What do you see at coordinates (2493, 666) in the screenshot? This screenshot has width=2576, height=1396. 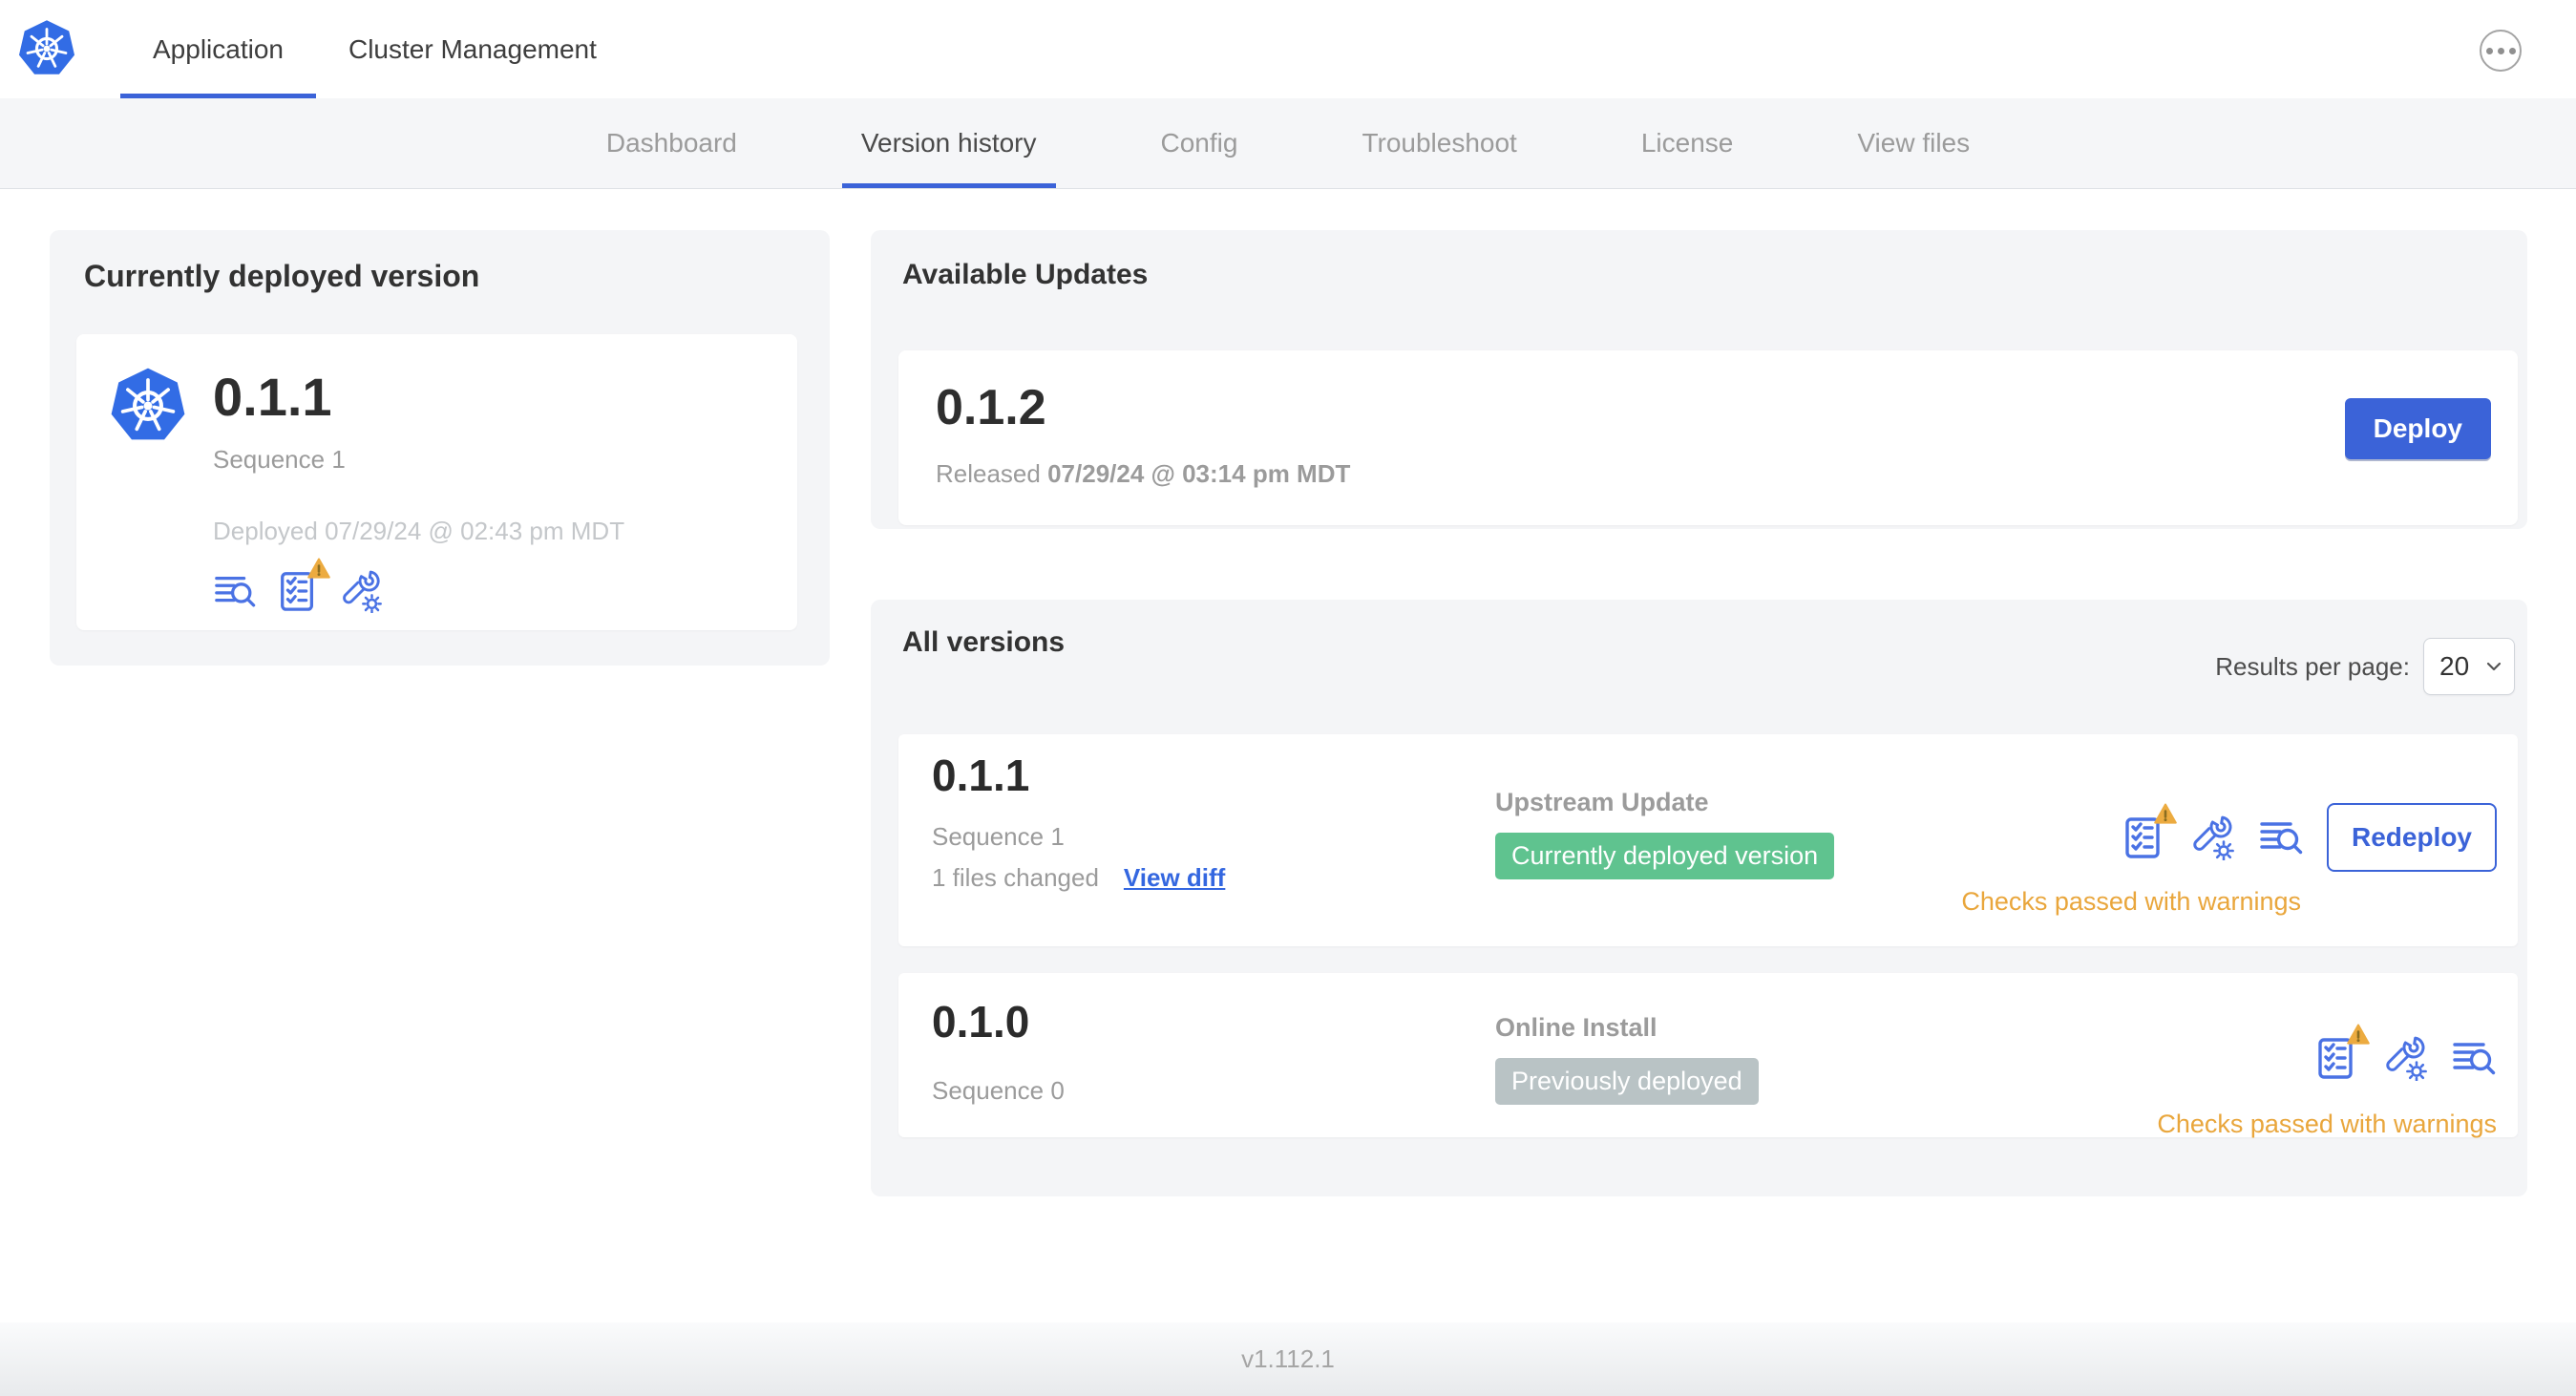 I see `chevron-down-icon` at bounding box center [2493, 666].